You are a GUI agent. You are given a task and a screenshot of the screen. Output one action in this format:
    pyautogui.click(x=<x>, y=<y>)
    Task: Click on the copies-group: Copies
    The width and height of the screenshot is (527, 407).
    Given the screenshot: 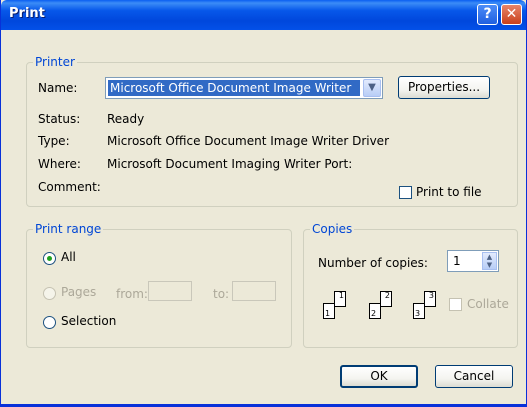 What is the action you would take?
    pyautogui.click(x=410, y=285)
    